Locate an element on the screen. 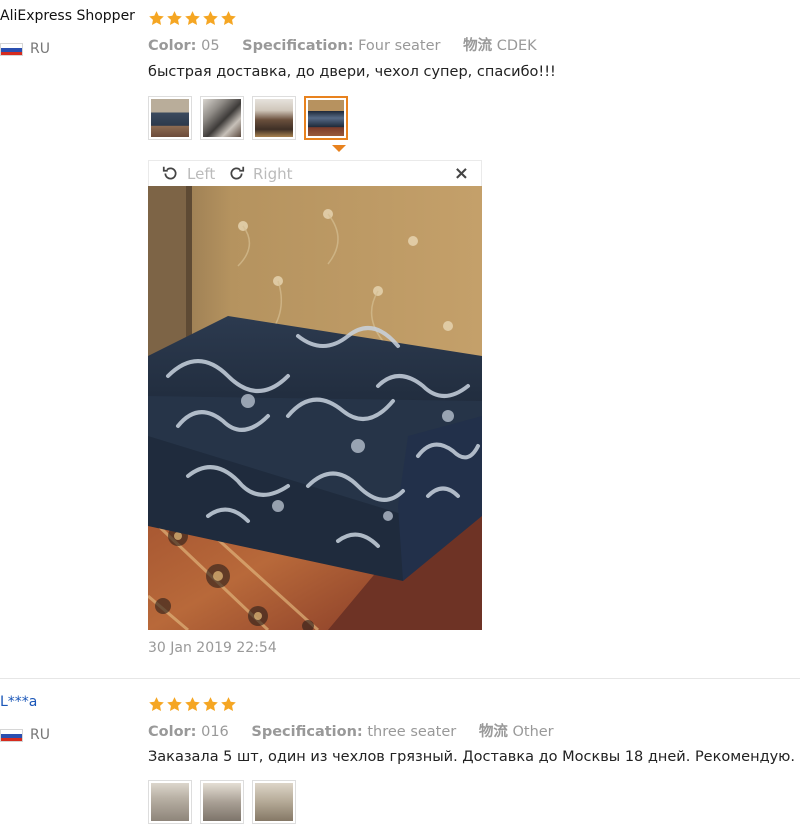  color-value: 05 is located at coordinates (210, 46).